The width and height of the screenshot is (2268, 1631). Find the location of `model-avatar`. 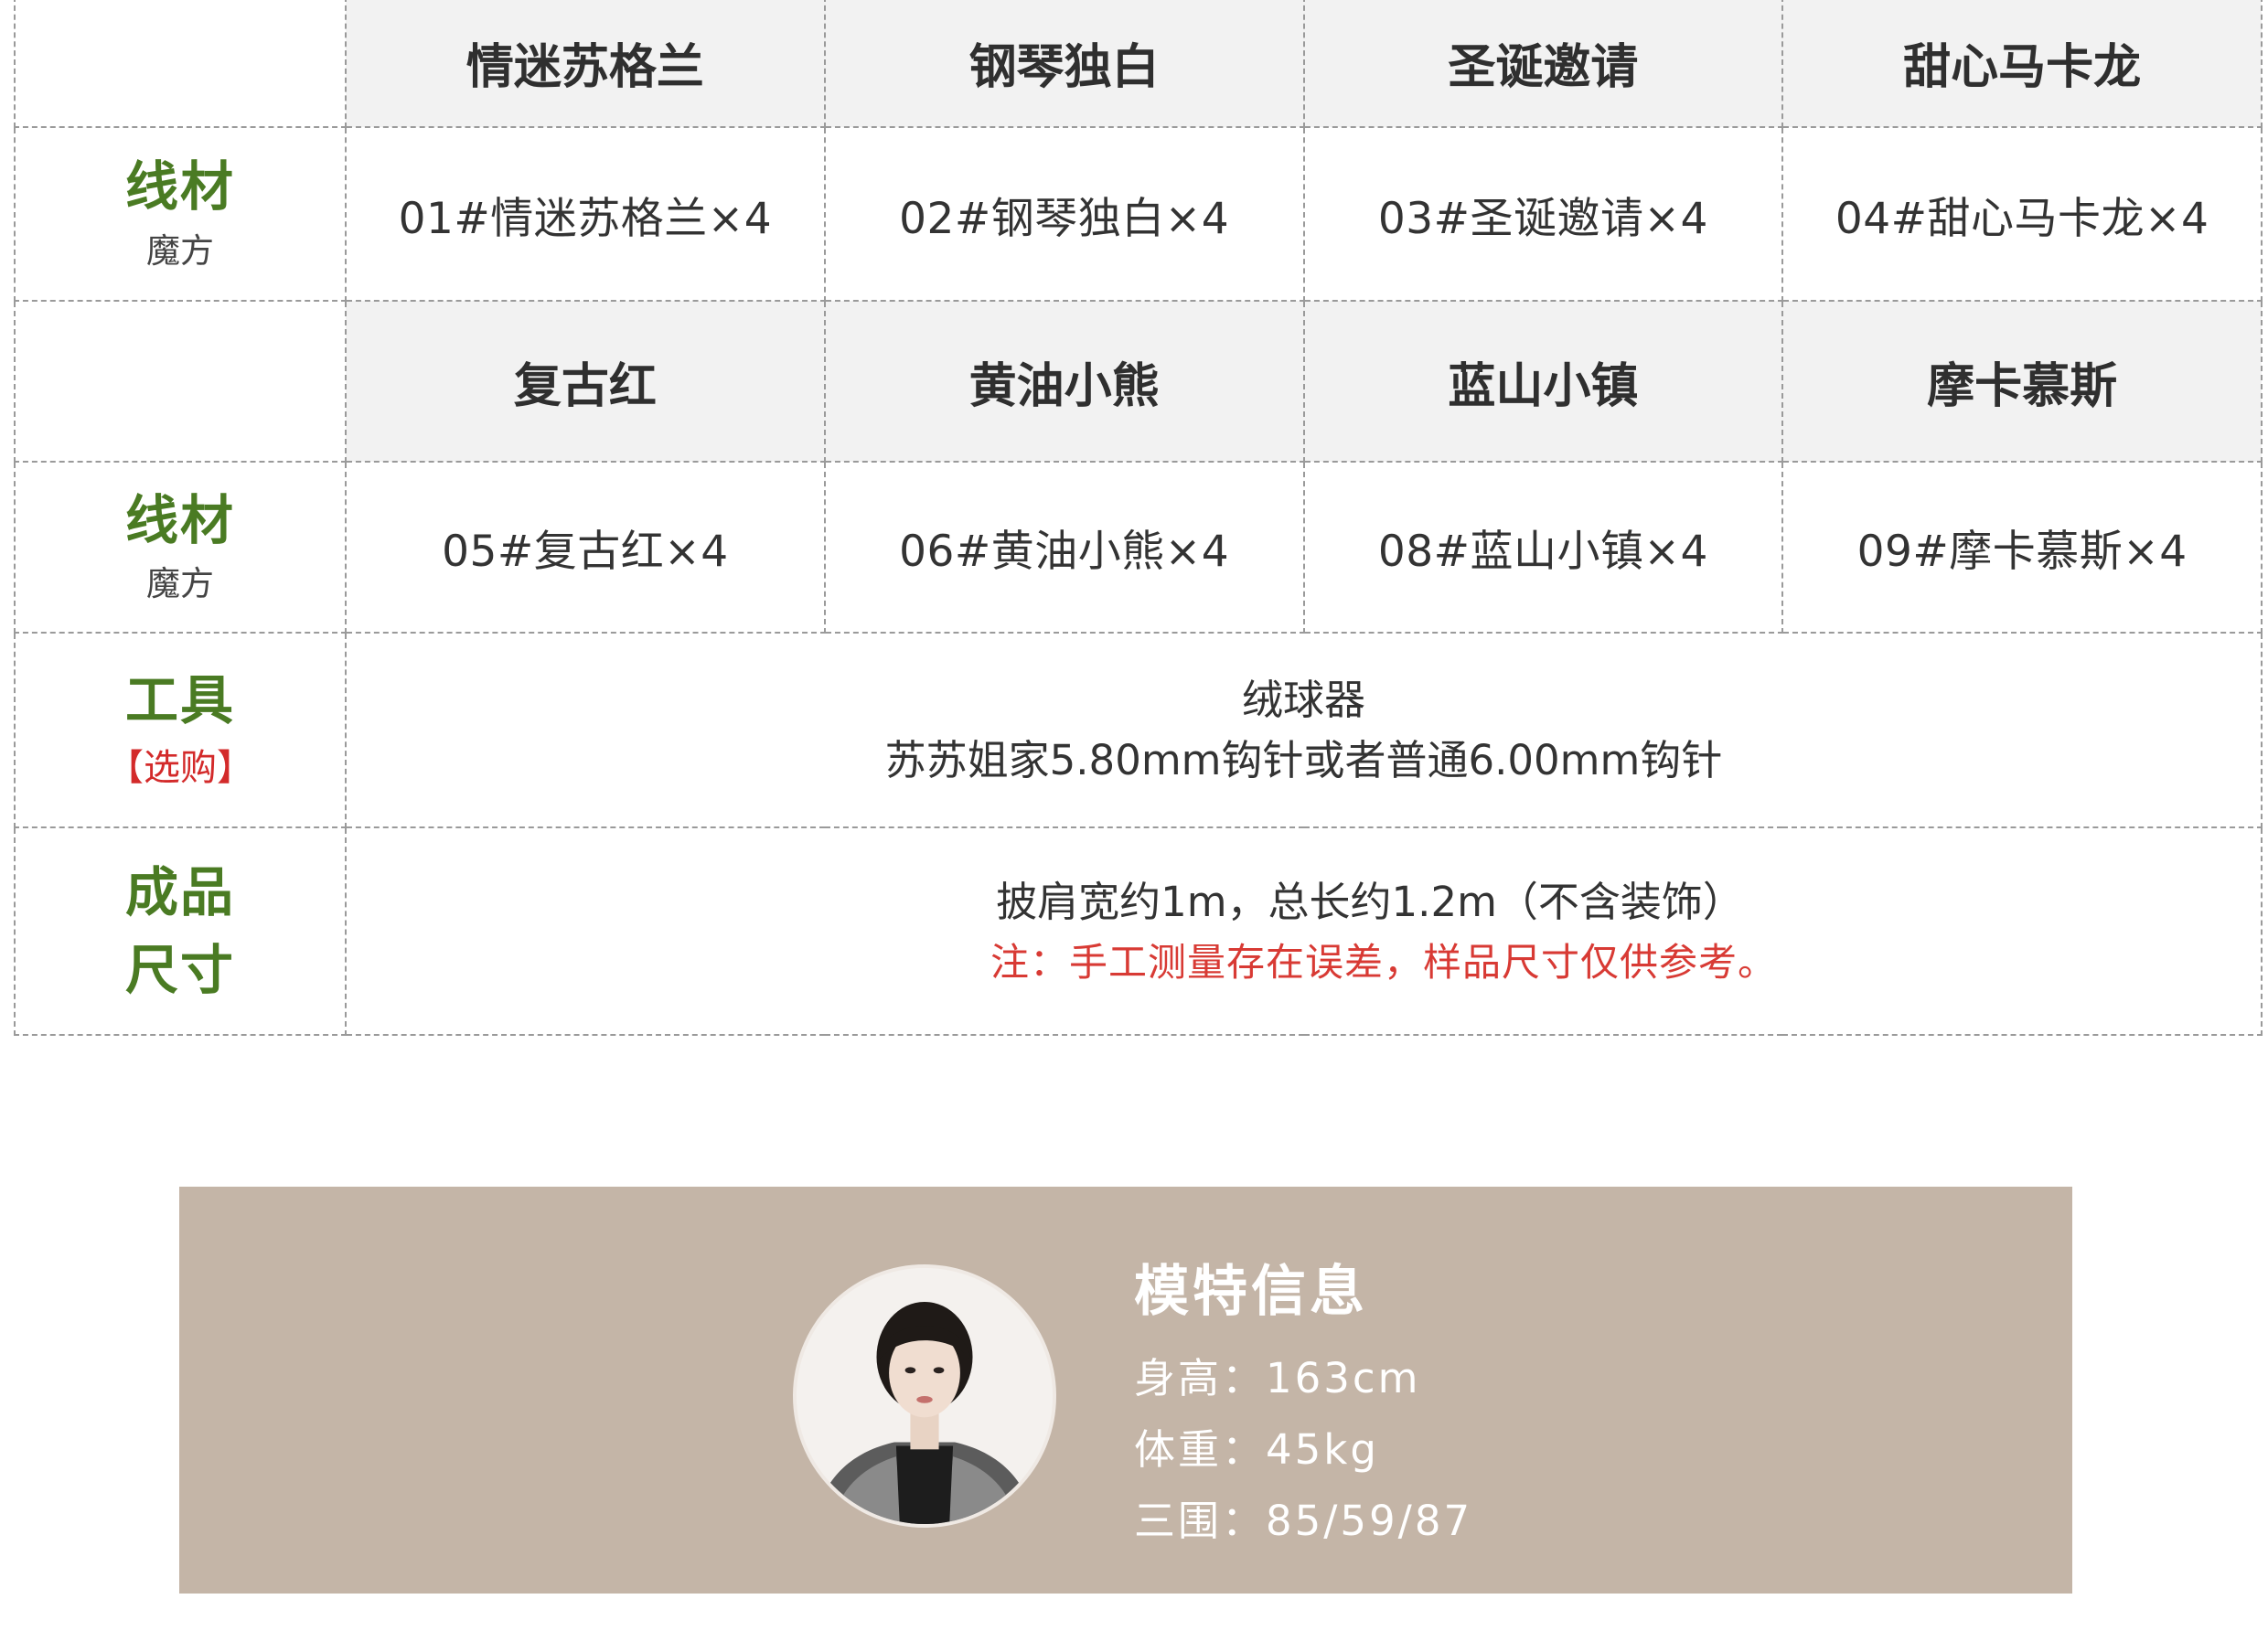

model-avatar is located at coordinates (924, 1396).